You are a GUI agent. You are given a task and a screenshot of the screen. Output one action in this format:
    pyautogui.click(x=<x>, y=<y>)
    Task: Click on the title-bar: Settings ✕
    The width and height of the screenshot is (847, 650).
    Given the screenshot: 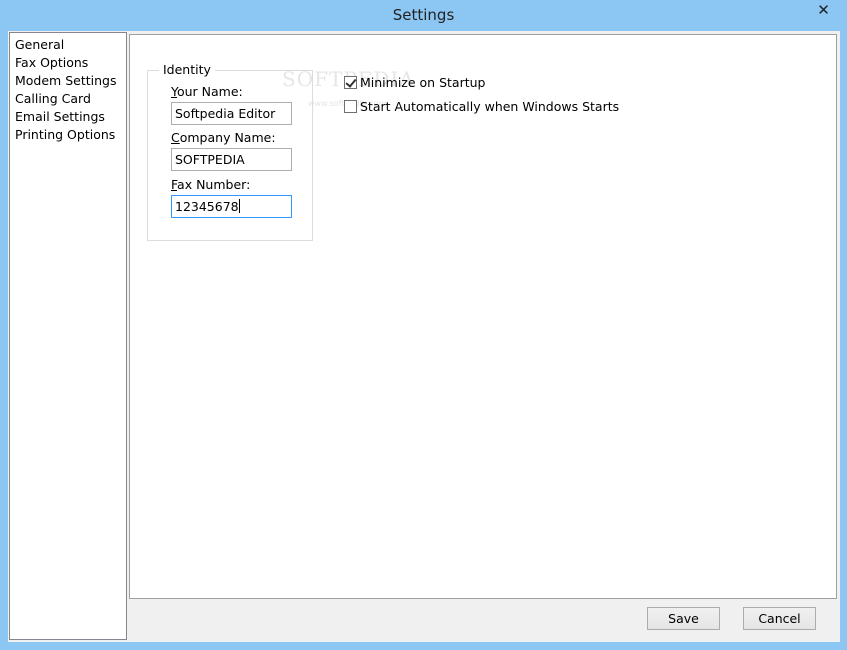 What is the action you would take?
    pyautogui.click(x=423, y=15)
    